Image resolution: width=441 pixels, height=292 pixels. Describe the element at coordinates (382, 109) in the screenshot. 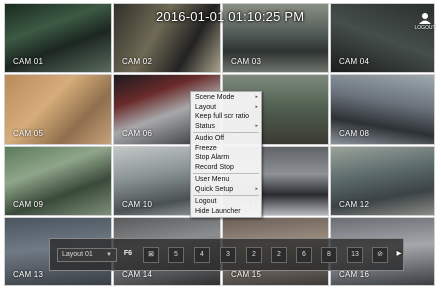

I see `camera-tile: CAM 08` at that location.